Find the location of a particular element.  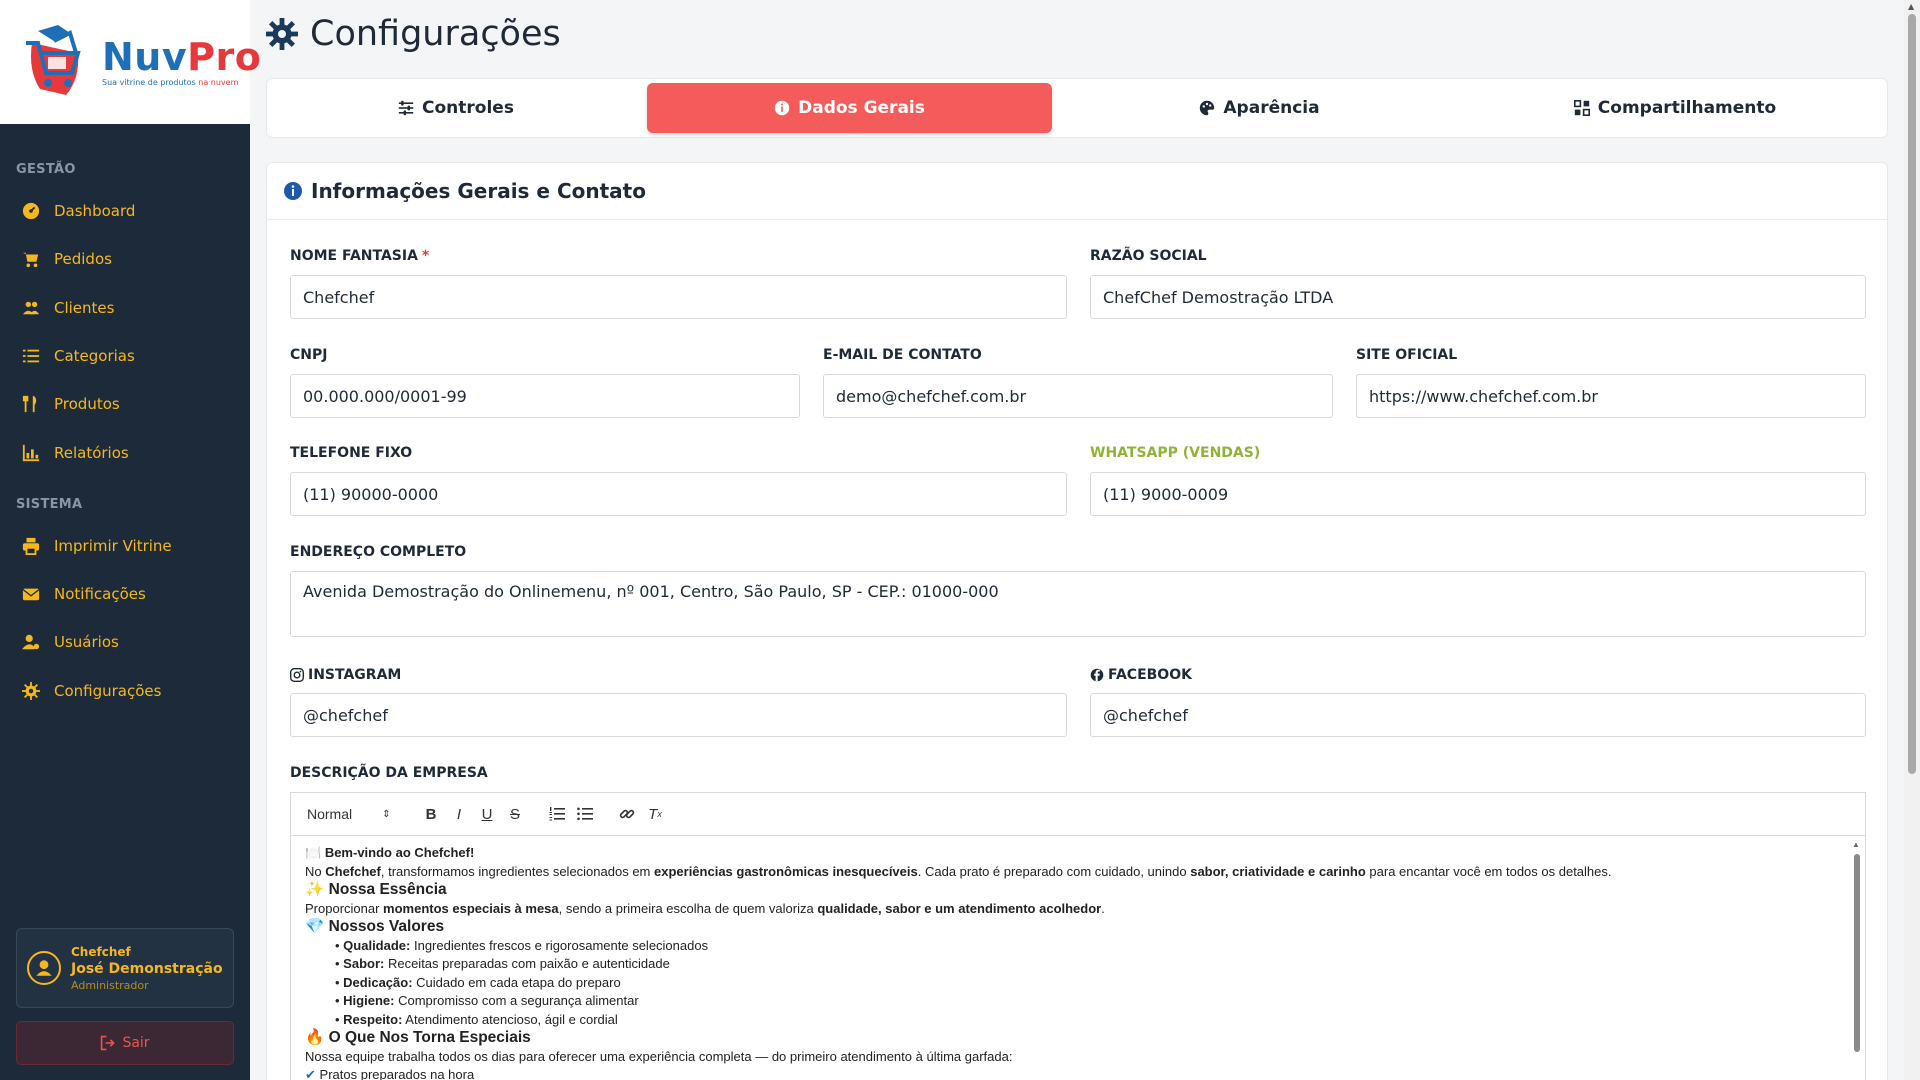

envelope-icon is located at coordinates (31, 594).